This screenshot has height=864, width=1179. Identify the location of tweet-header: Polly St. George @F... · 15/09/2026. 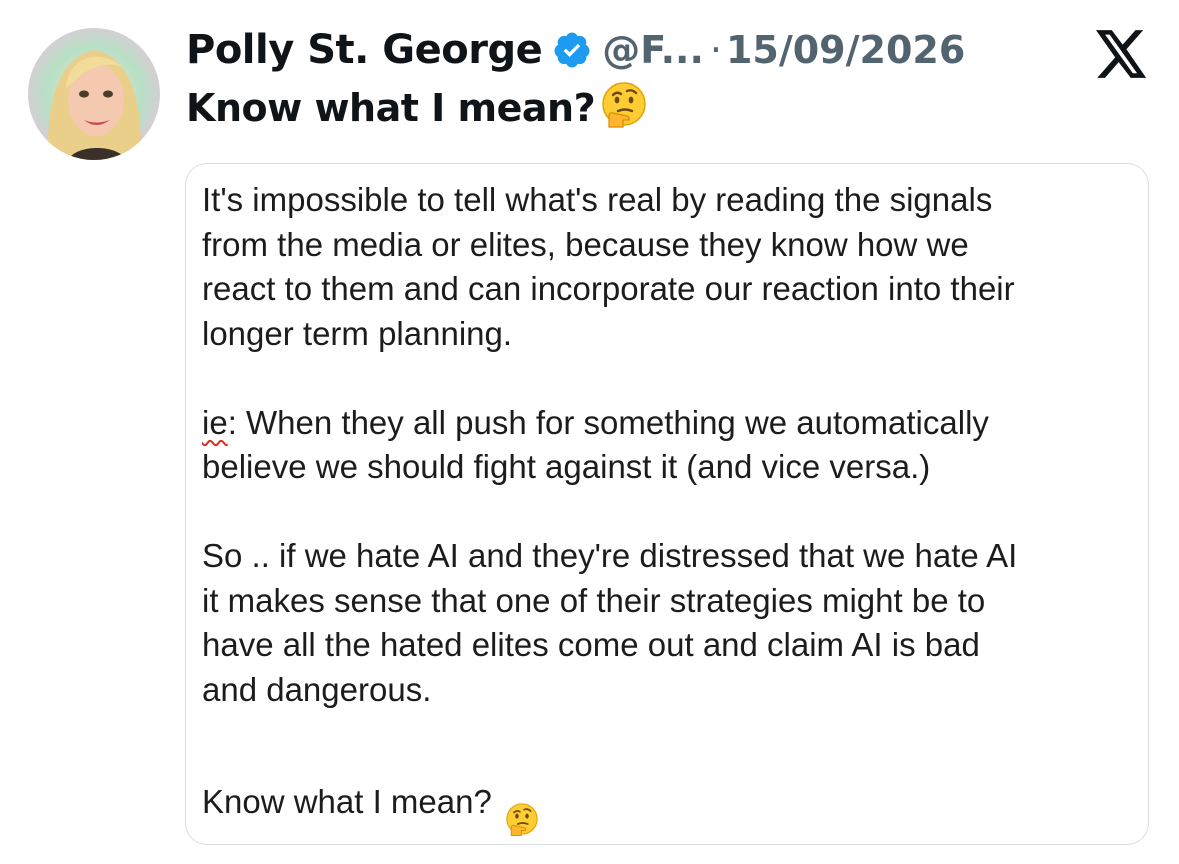
(575, 50).